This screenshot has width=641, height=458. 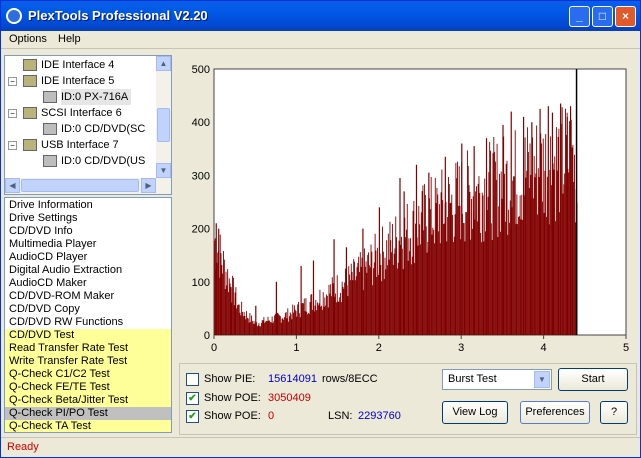 What do you see at coordinates (77, 65) in the screenshot?
I see `tree-item: IDE Interface 4` at bounding box center [77, 65].